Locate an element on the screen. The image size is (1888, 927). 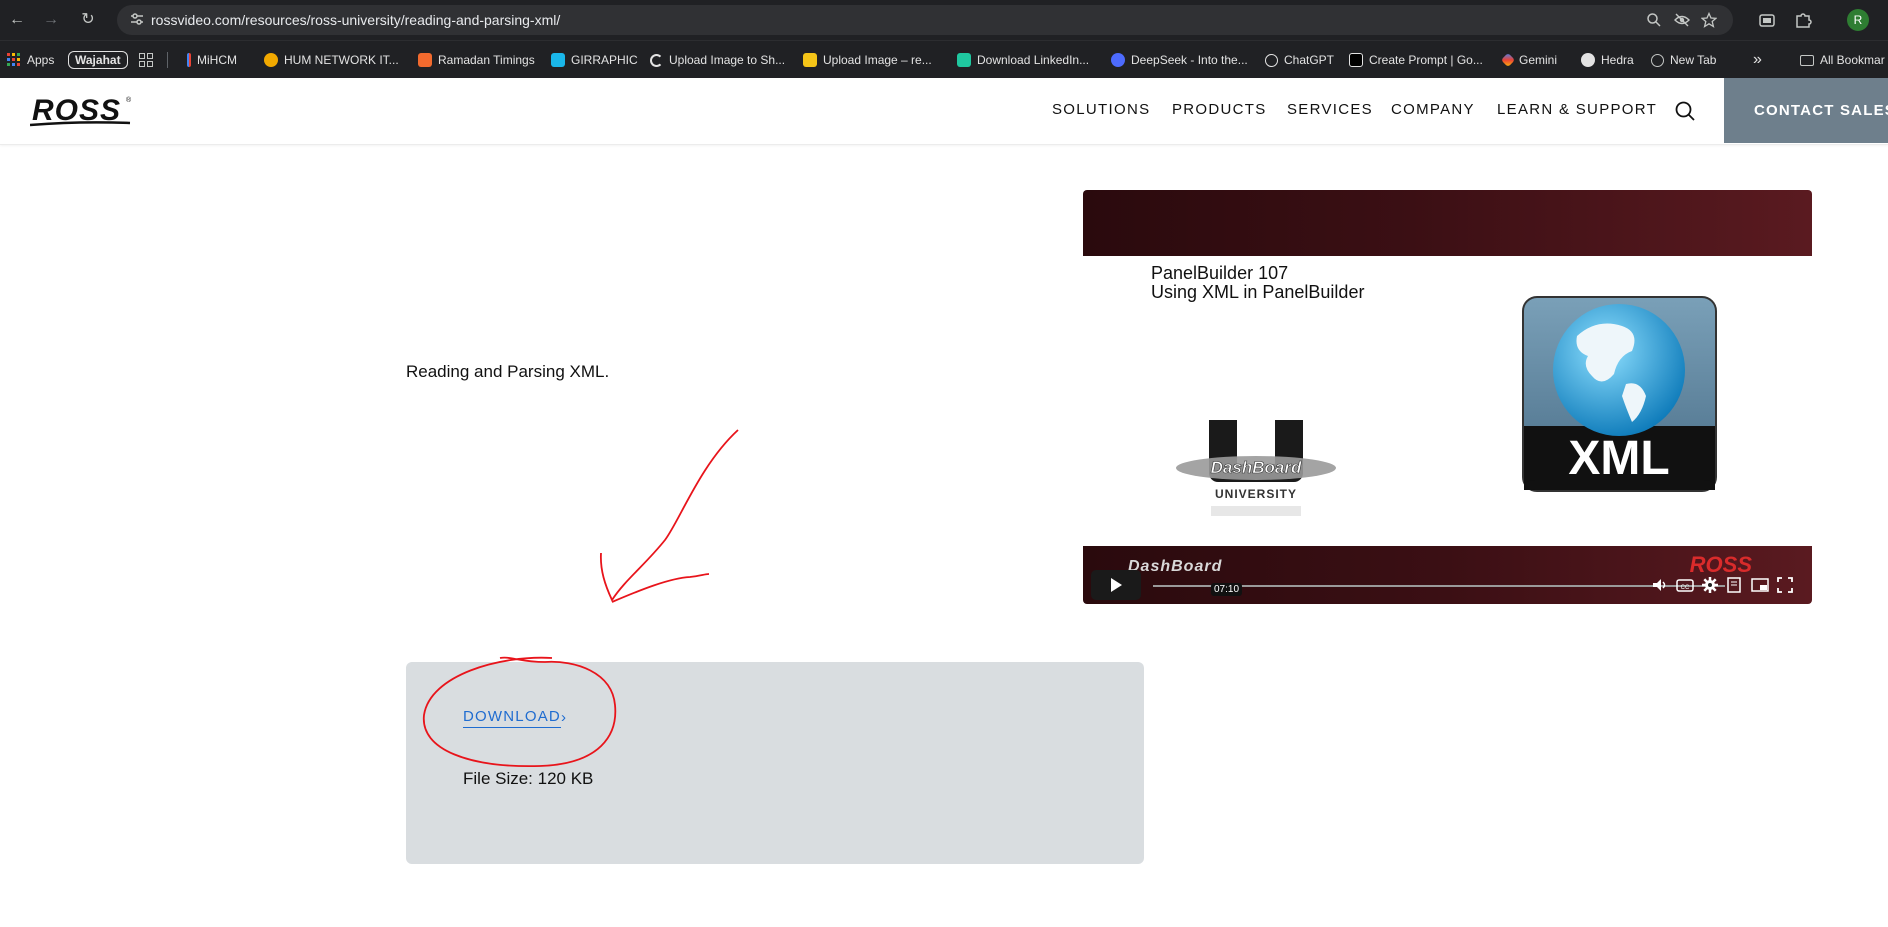
svg-text: CC is located at coordinates (1685, 588).